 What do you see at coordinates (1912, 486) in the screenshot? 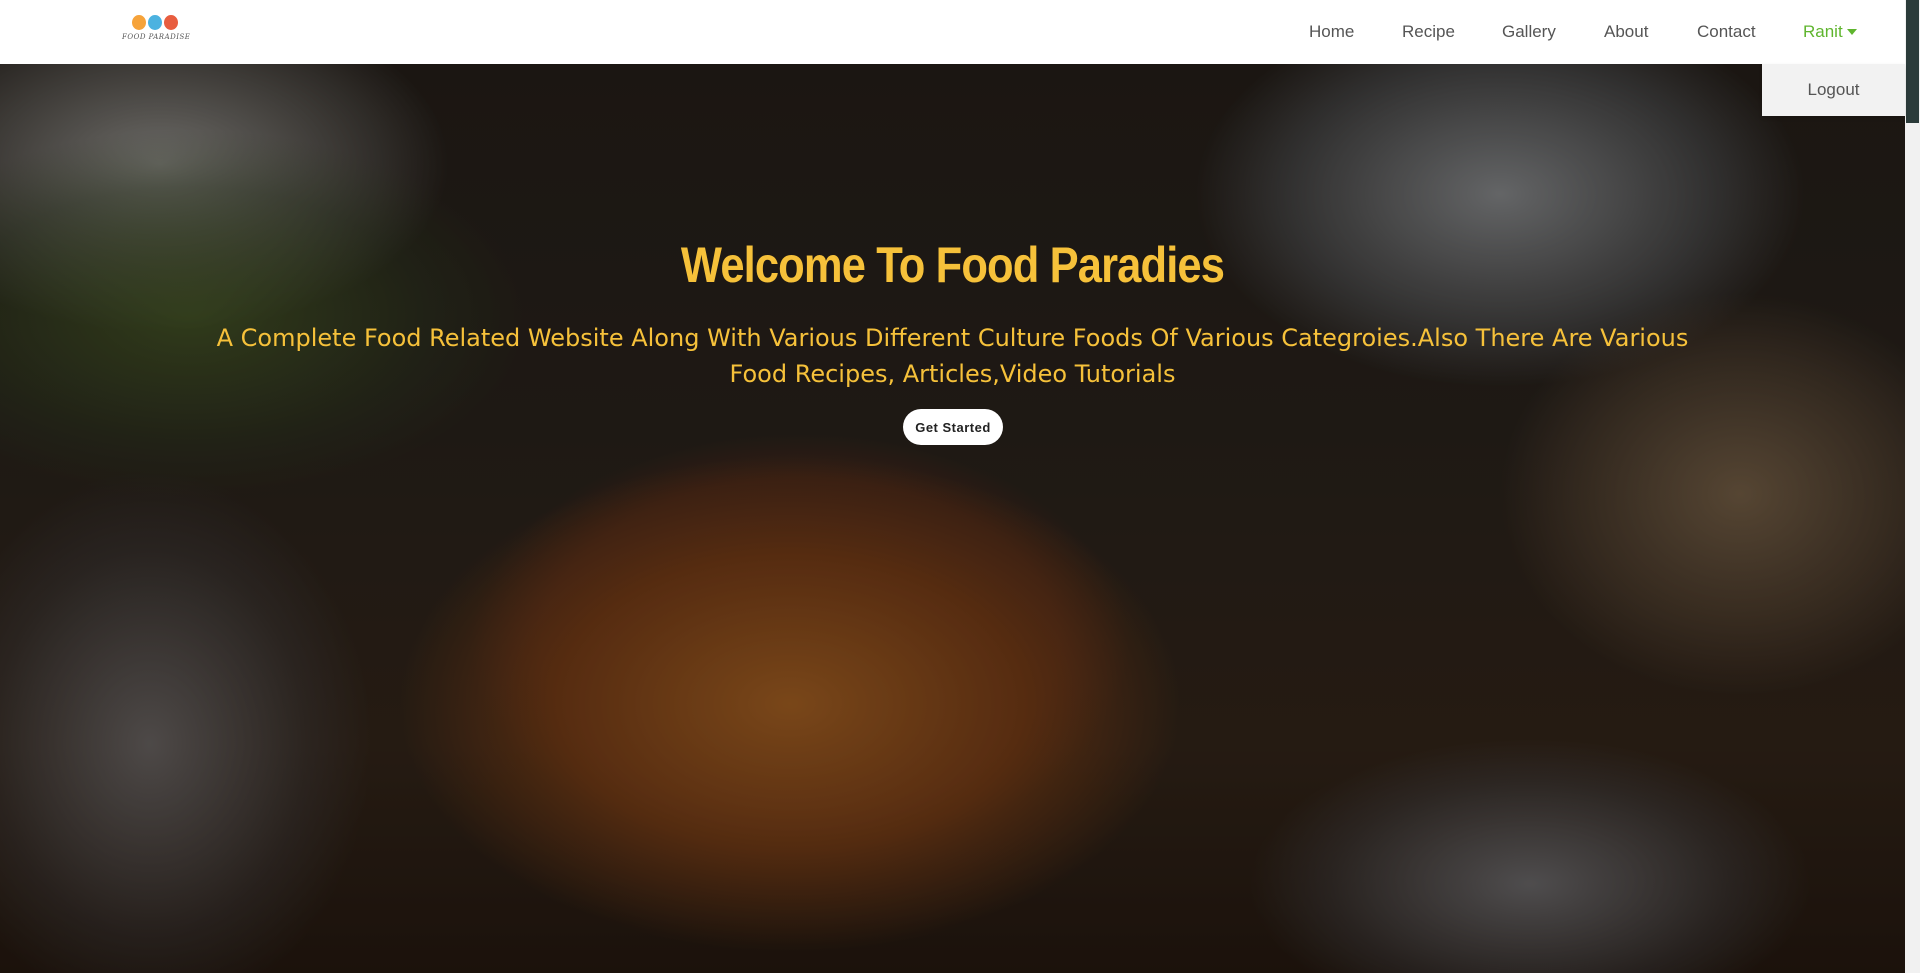
I see `scrollbar-track` at bounding box center [1912, 486].